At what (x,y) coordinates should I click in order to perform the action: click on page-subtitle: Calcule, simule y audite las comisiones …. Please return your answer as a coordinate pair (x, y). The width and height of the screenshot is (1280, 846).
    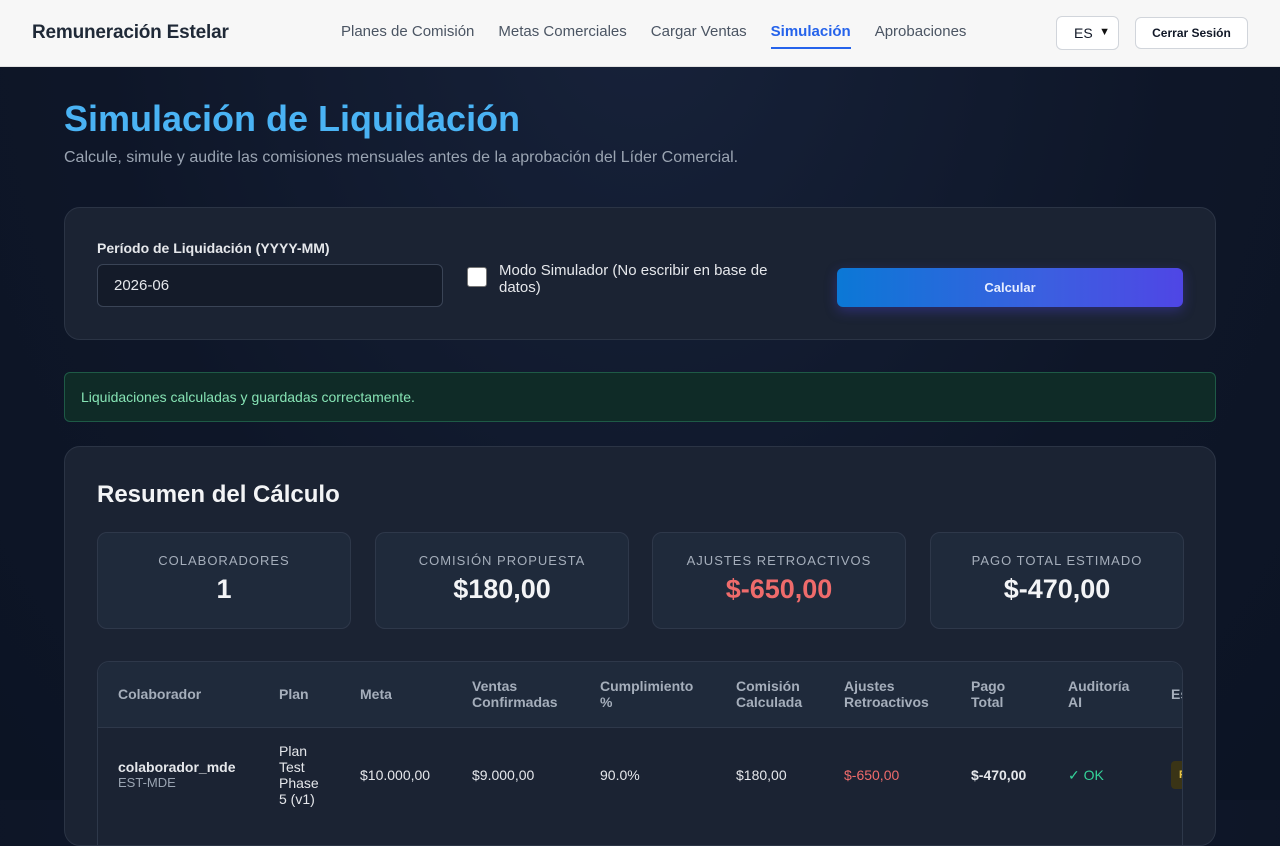
    Looking at the image, I should click on (401, 157).